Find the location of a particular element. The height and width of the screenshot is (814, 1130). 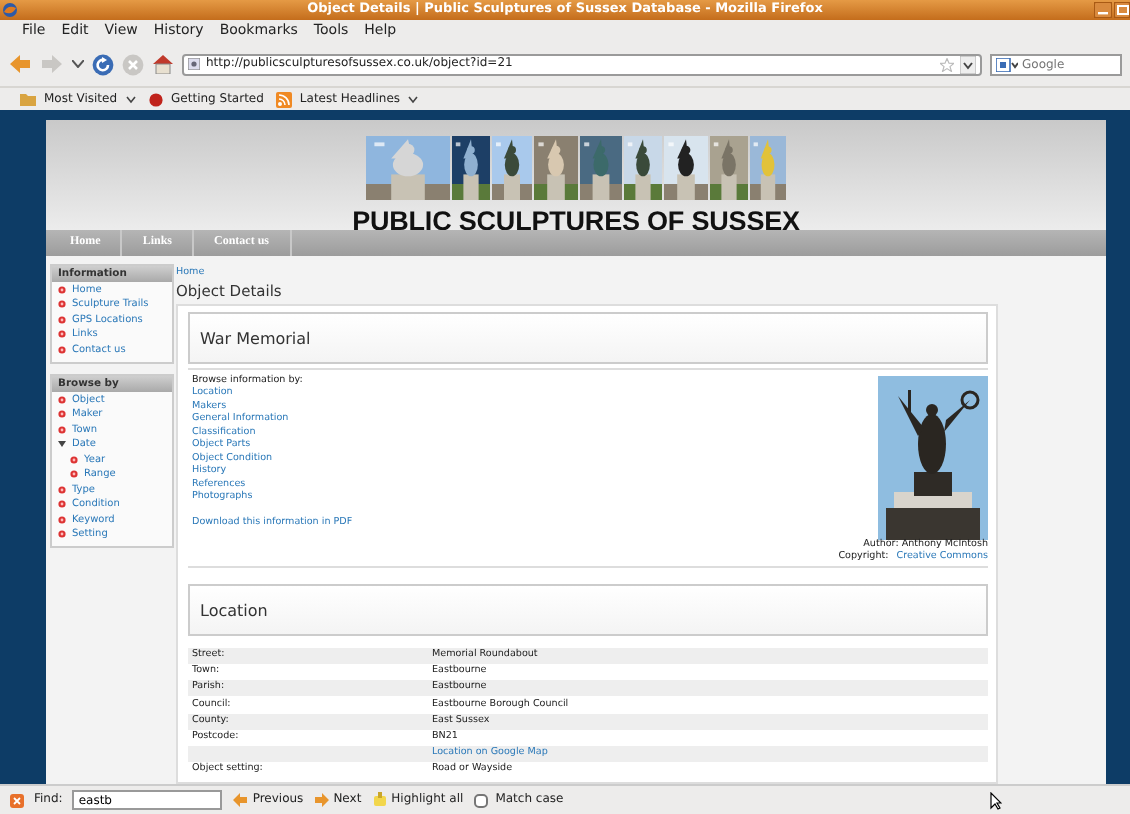

maximize-button is located at coordinates (1122, 10).